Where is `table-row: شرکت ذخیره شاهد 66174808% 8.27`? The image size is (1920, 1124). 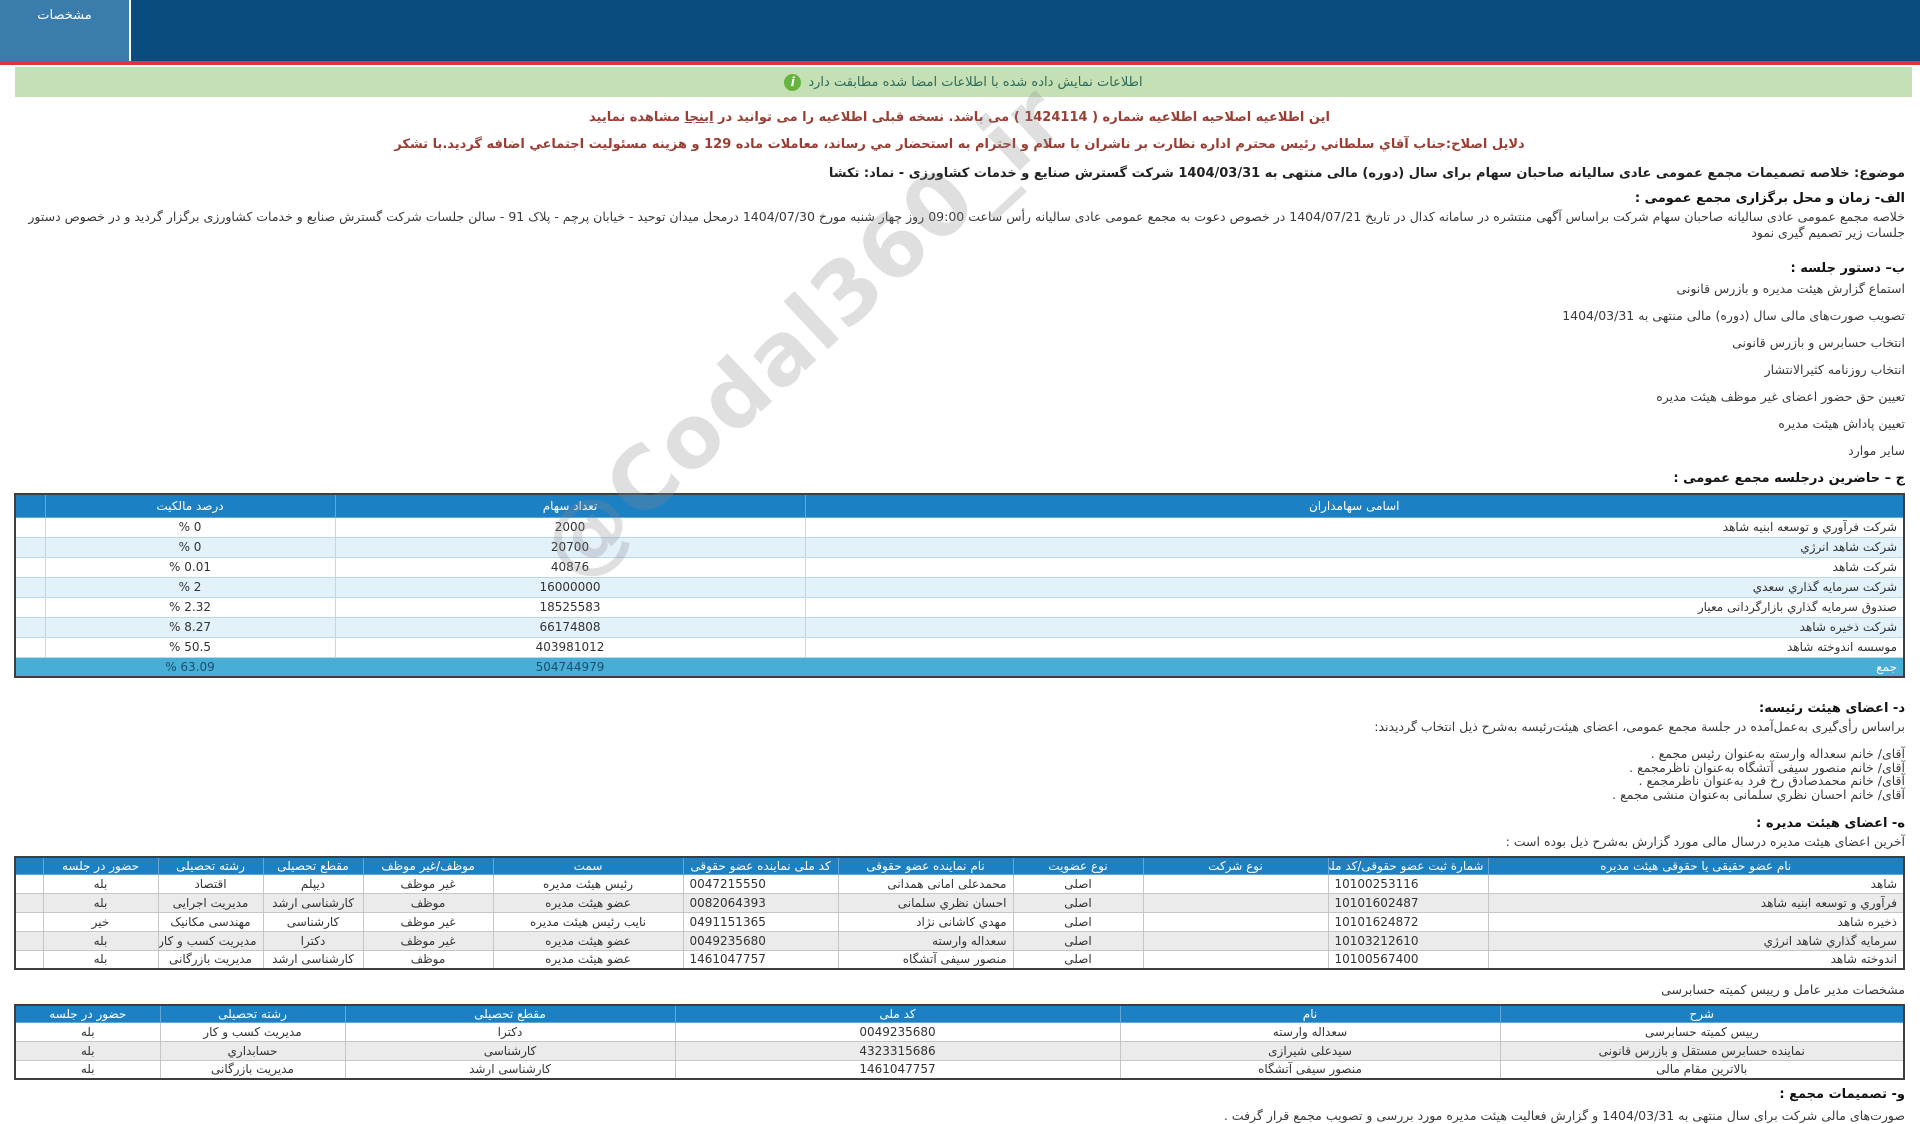
table-row: شرکت ذخیره شاهد 66174808% 8.27 is located at coordinates (959, 627).